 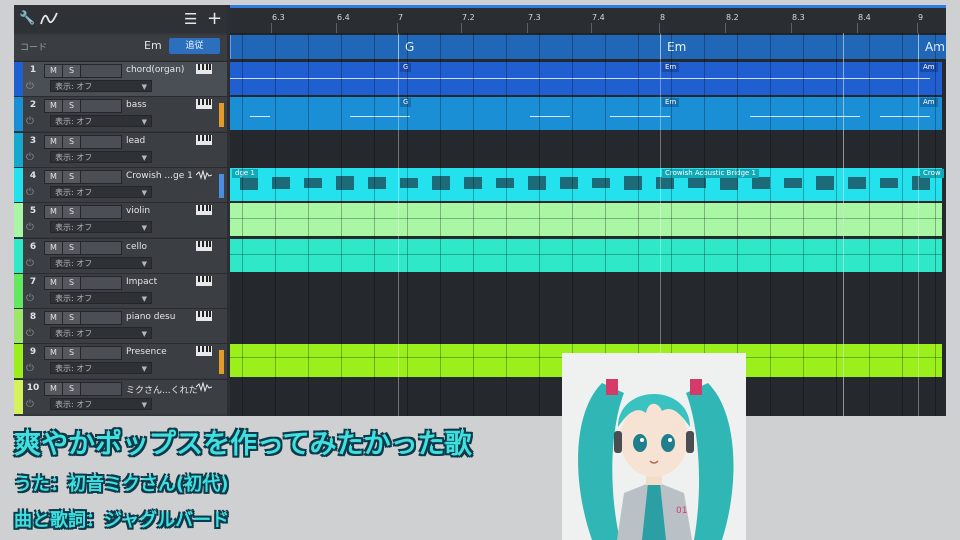 I want to click on follow-button: 追従, so click(x=194, y=46).